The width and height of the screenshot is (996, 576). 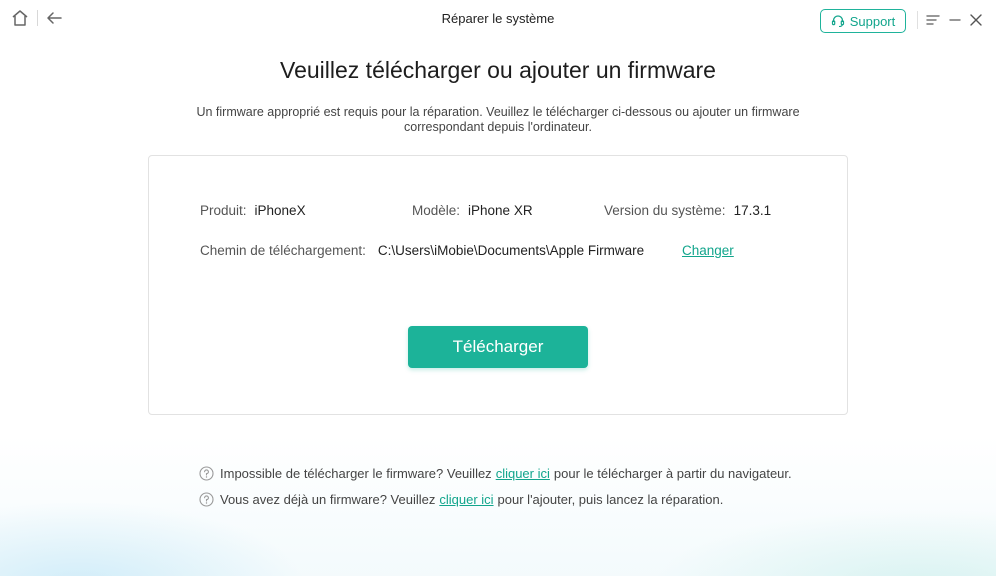 I want to click on model-row: Modèle: iPhone XR, so click(x=472, y=210).